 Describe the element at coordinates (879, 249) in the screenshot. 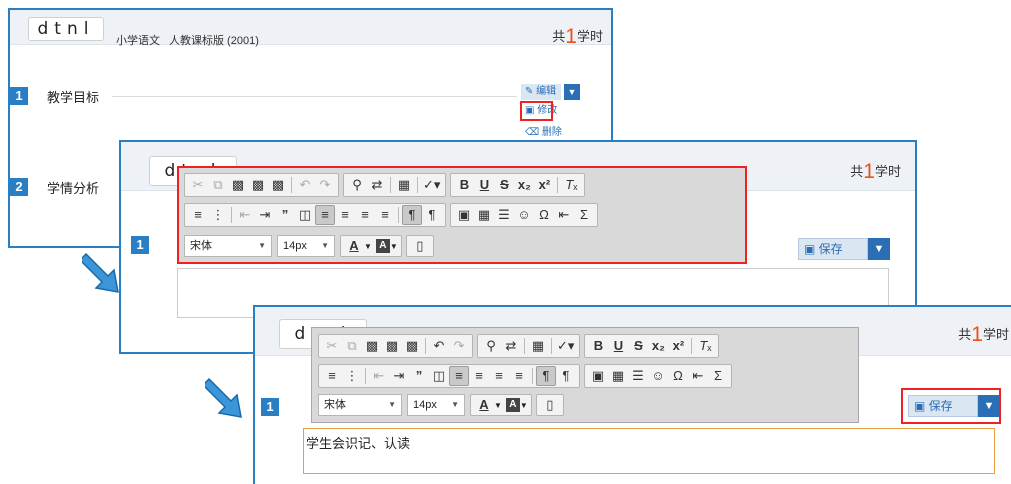

I see `save-dropdown-toggle: ▼` at that location.